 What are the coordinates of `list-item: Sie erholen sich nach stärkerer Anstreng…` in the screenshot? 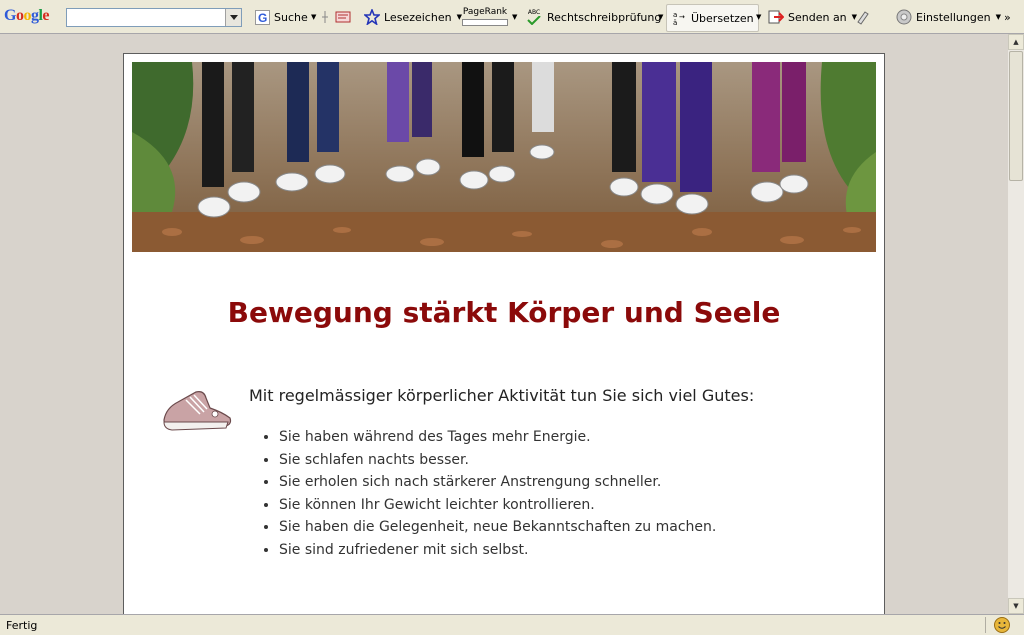 It's located at (497, 482).